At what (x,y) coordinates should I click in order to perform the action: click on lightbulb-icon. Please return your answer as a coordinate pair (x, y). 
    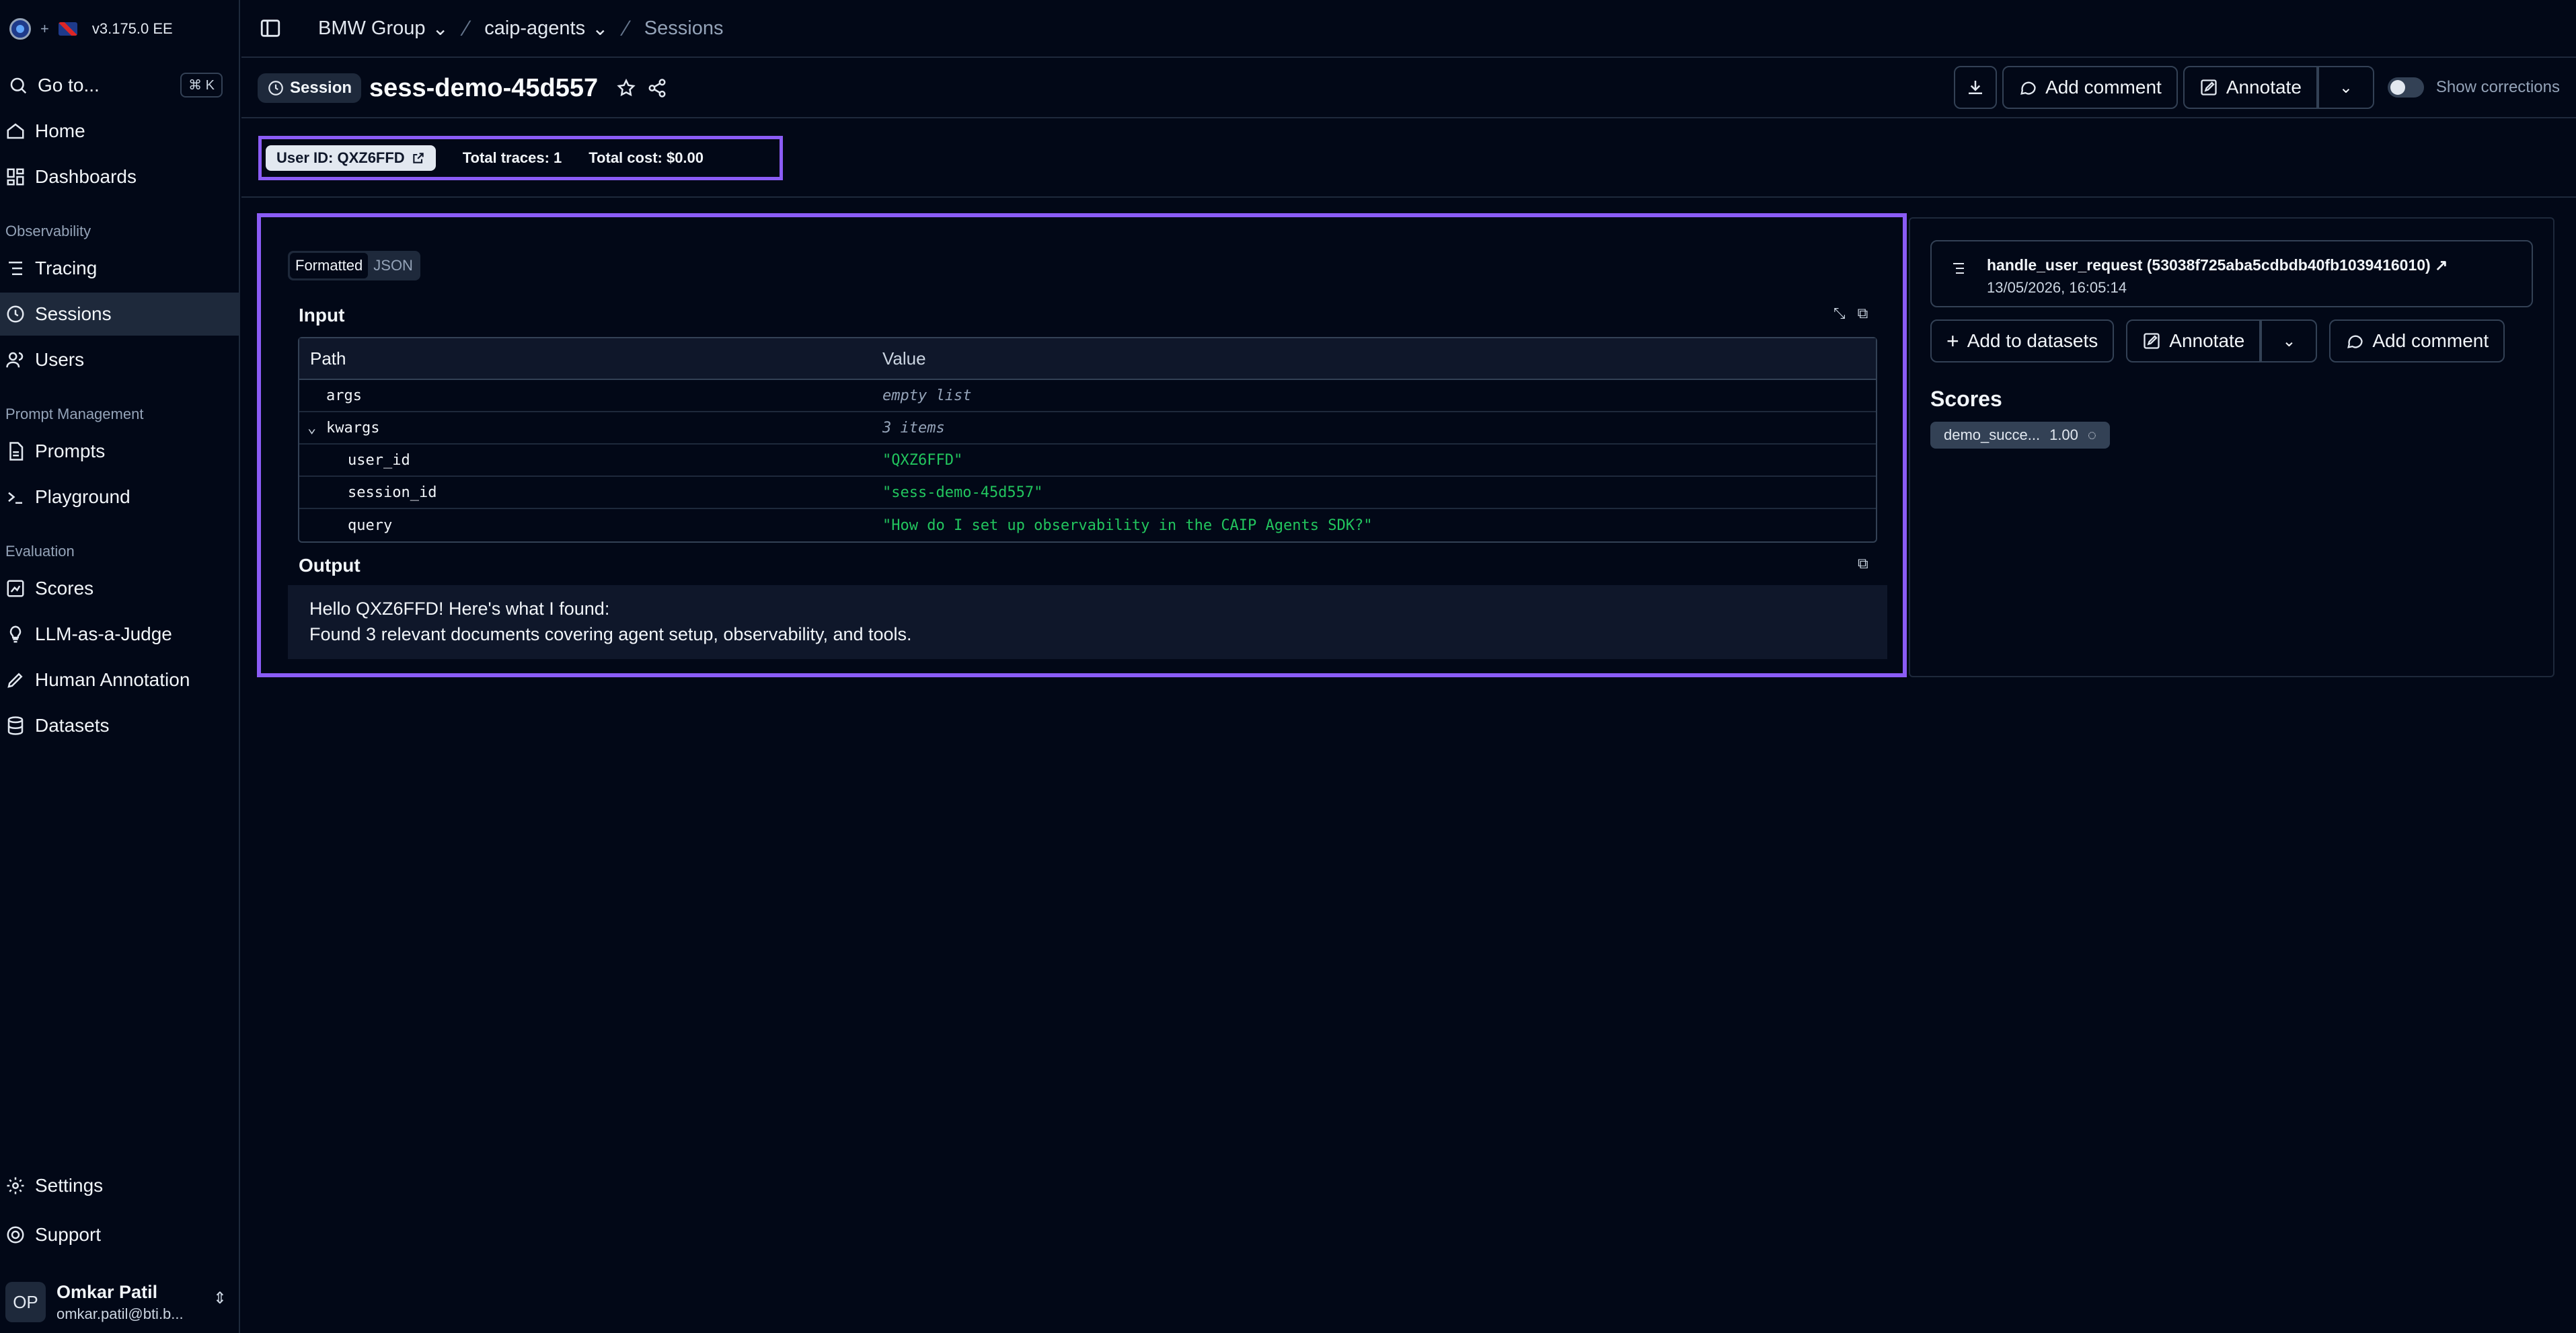
    Looking at the image, I should click on (15, 634).